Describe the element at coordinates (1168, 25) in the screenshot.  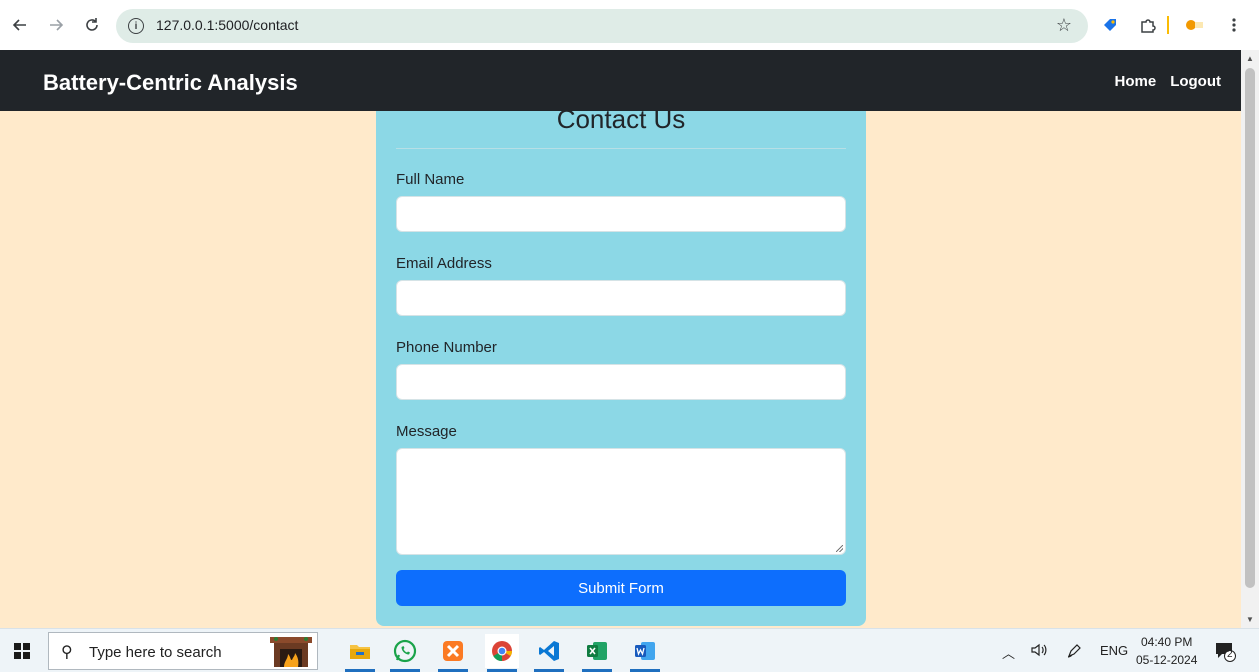
I see `toolbar-divider` at that location.